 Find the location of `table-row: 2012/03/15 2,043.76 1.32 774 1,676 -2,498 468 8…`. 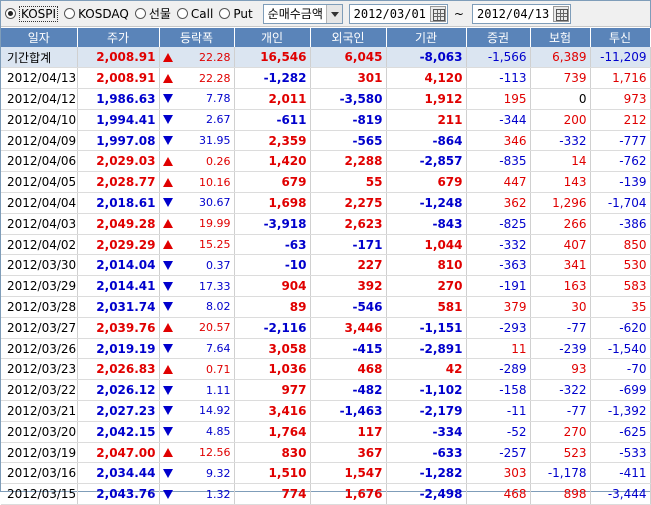

table-row: 2012/03/15 2,043.76 1.32 774 1,676 -2,498 468 8… is located at coordinates (326, 494).